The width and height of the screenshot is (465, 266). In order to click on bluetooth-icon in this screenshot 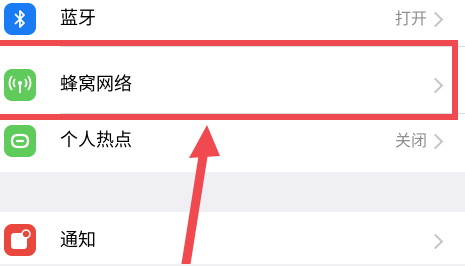, I will do `click(20, 19)`.